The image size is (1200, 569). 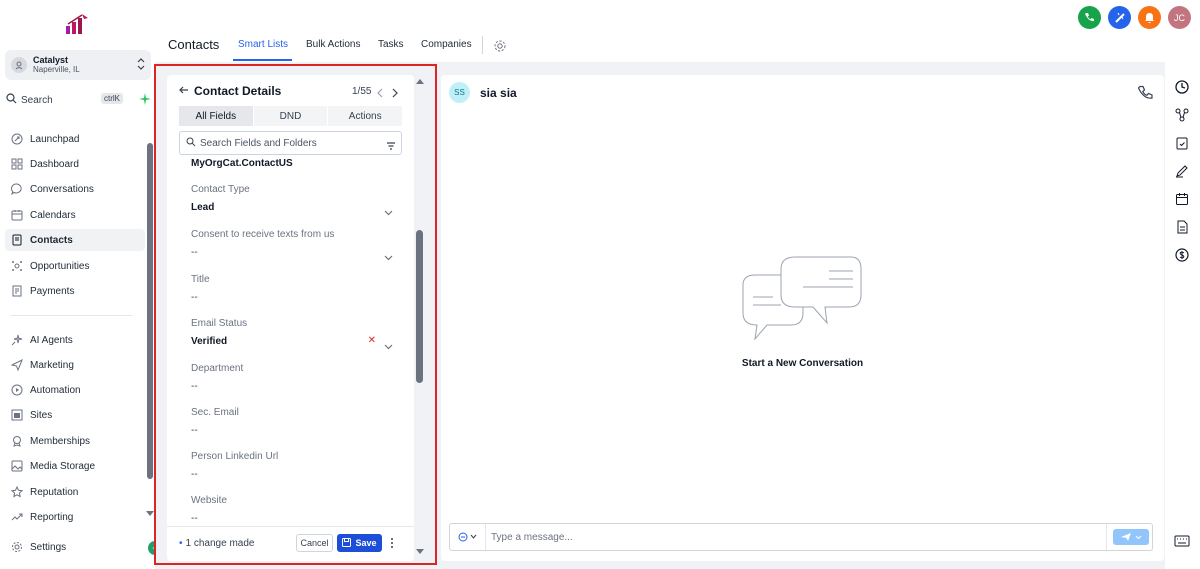 What do you see at coordinates (71, 315) in the screenshot?
I see `sidebar-divider` at bounding box center [71, 315].